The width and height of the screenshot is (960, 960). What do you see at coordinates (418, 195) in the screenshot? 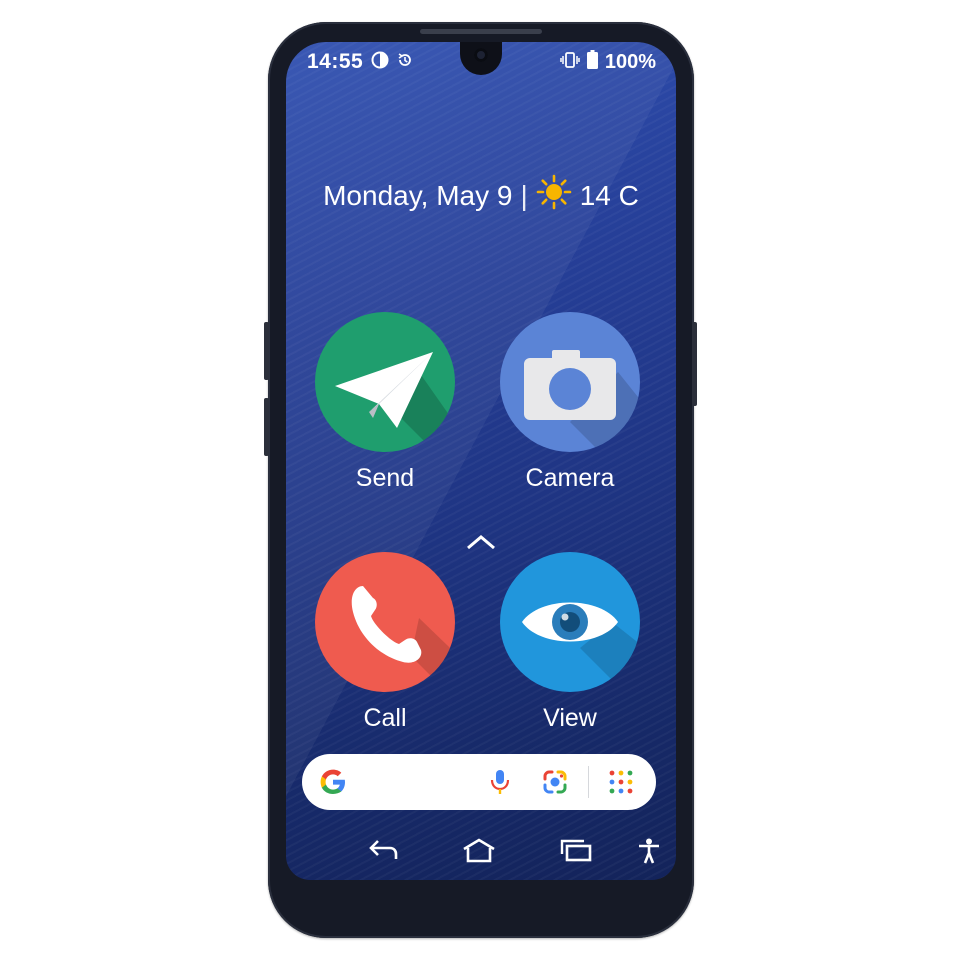
I see `date-label: Monday, May 9` at bounding box center [418, 195].